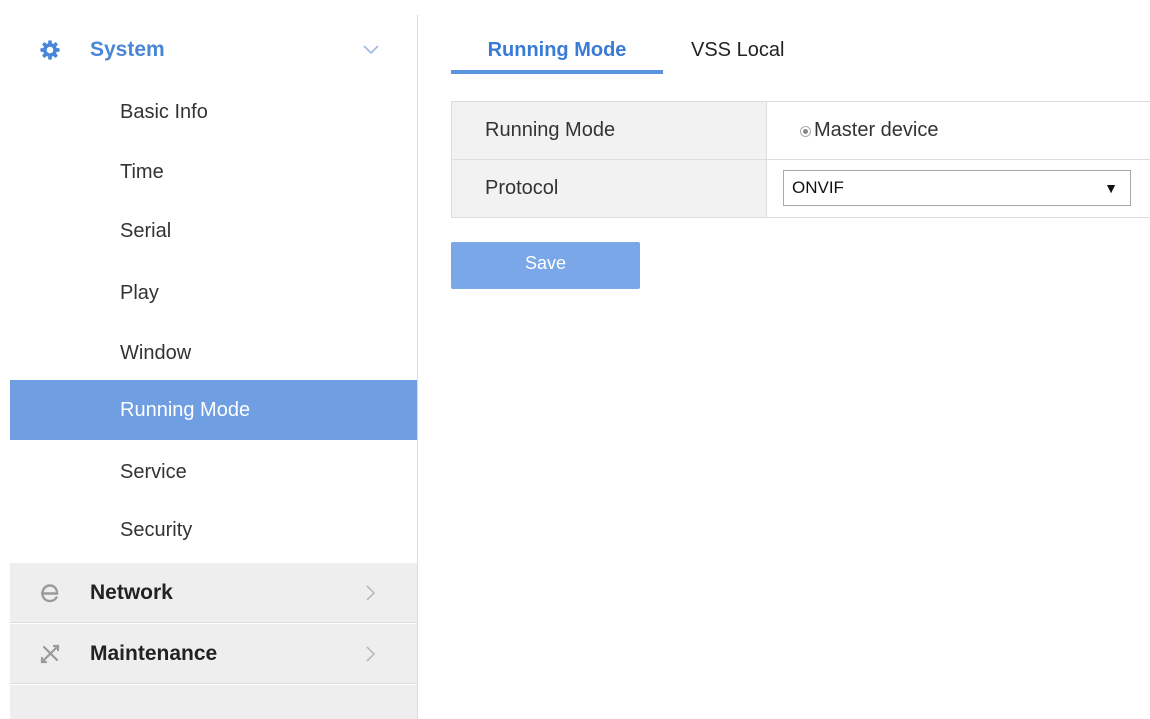 The width and height of the screenshot is (1150, 719). Describe the element at coordinates (213, 593) in the screenshot. I see `sidebar-group-network: Network` at that location.